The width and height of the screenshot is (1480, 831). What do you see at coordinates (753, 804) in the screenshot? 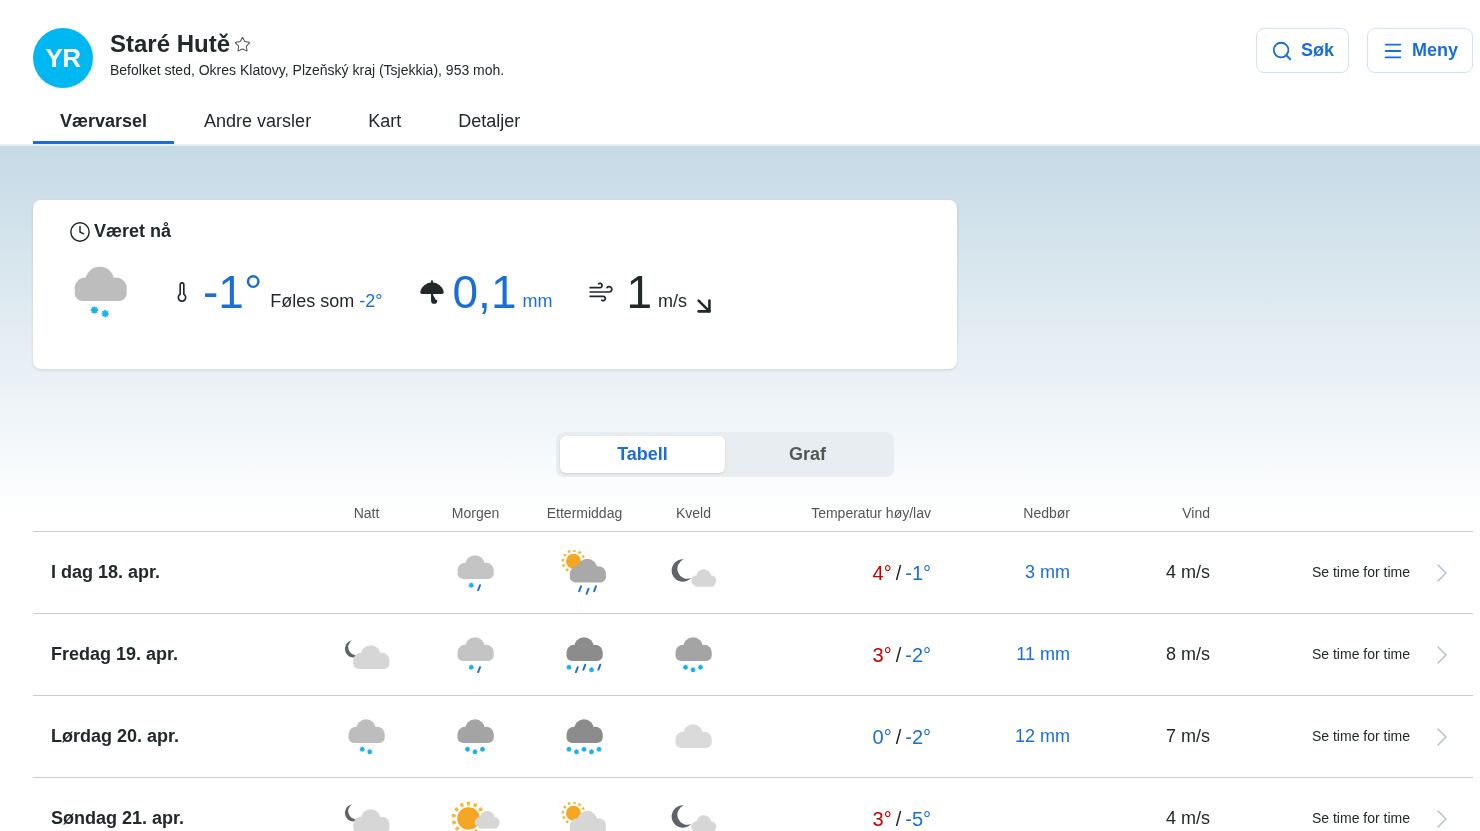
I see `forecast-row: Søndag 21. apr. 3° / -5° 4 m/s Se time for time` at bounding box center [753, 804].